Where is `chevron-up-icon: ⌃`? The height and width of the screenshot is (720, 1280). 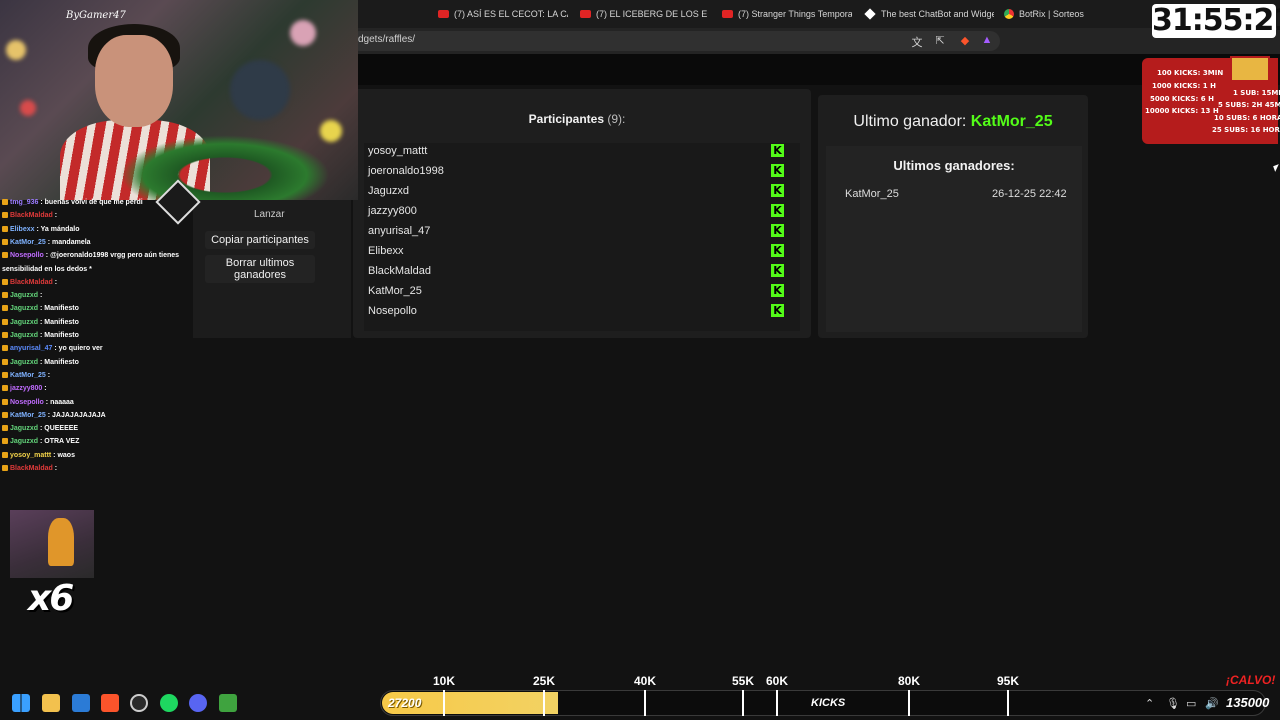
chevron-up-icon: ⌃ is located at coordinates (1149, 703).